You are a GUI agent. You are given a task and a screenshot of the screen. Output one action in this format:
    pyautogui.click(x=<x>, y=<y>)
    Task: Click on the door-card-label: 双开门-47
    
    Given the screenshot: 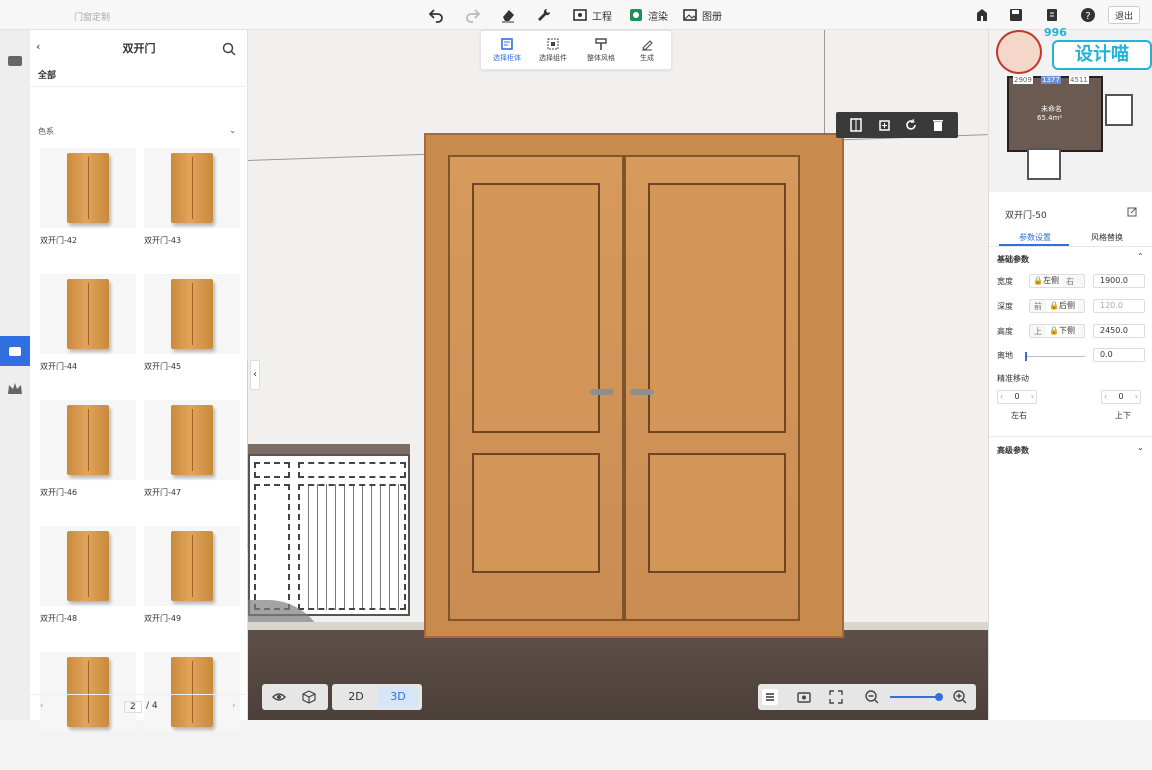 What is the action you would take?
    pyautogui.click(x=163, y=492)
    